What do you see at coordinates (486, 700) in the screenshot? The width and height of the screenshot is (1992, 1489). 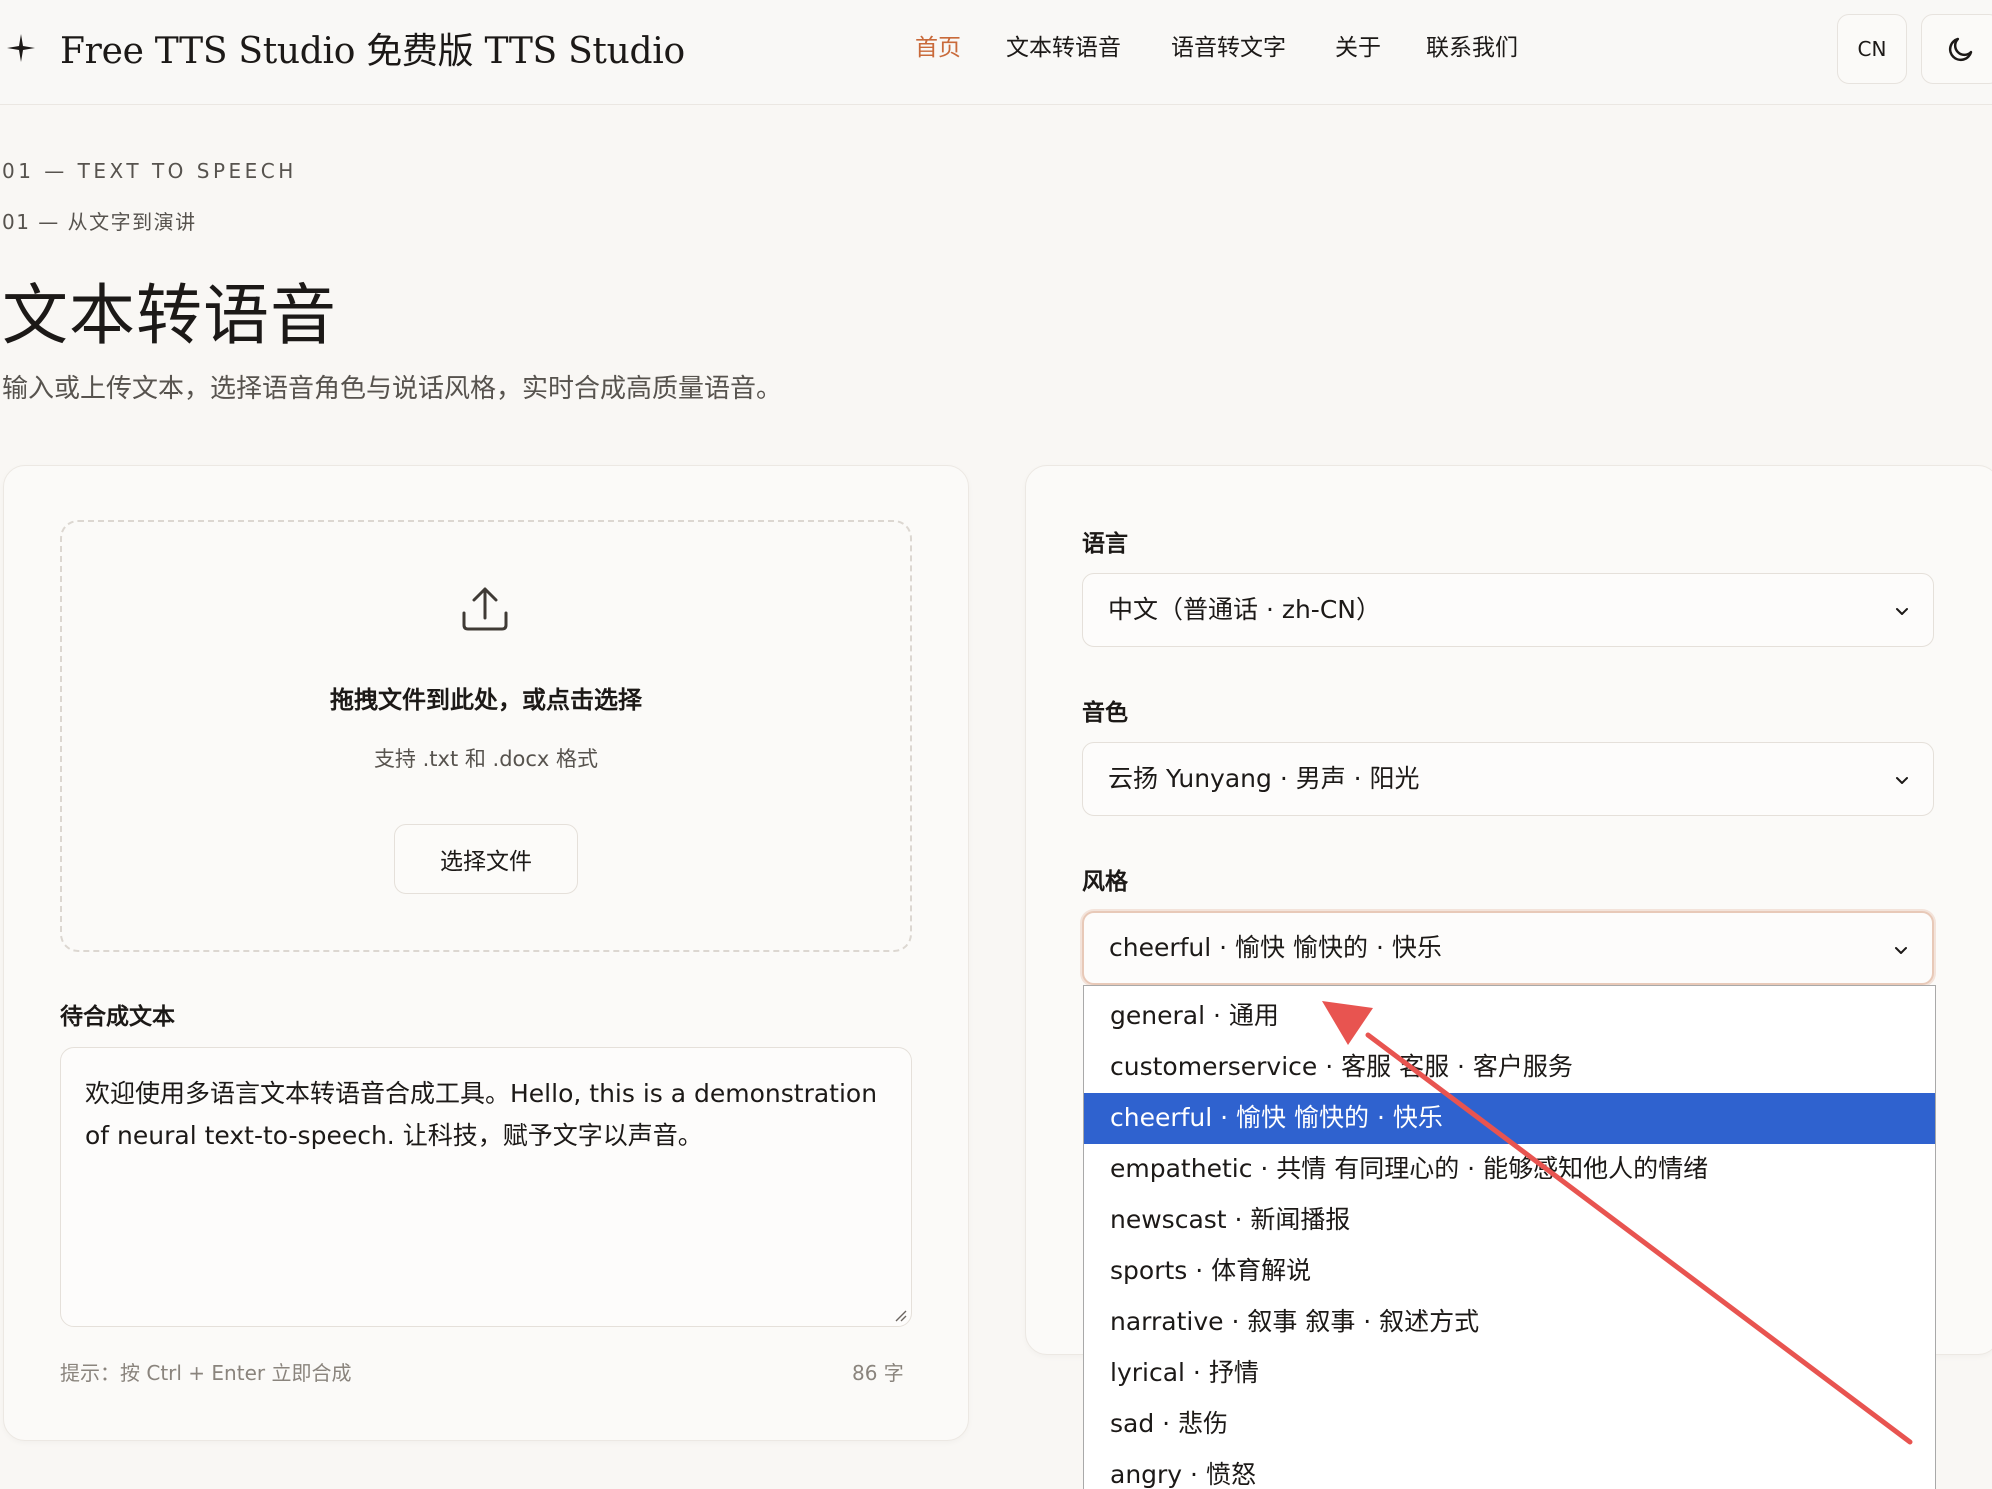 I see `dropzone-title: 拖拽文件到此处，或点击选择` at bounding box center [486, 700].